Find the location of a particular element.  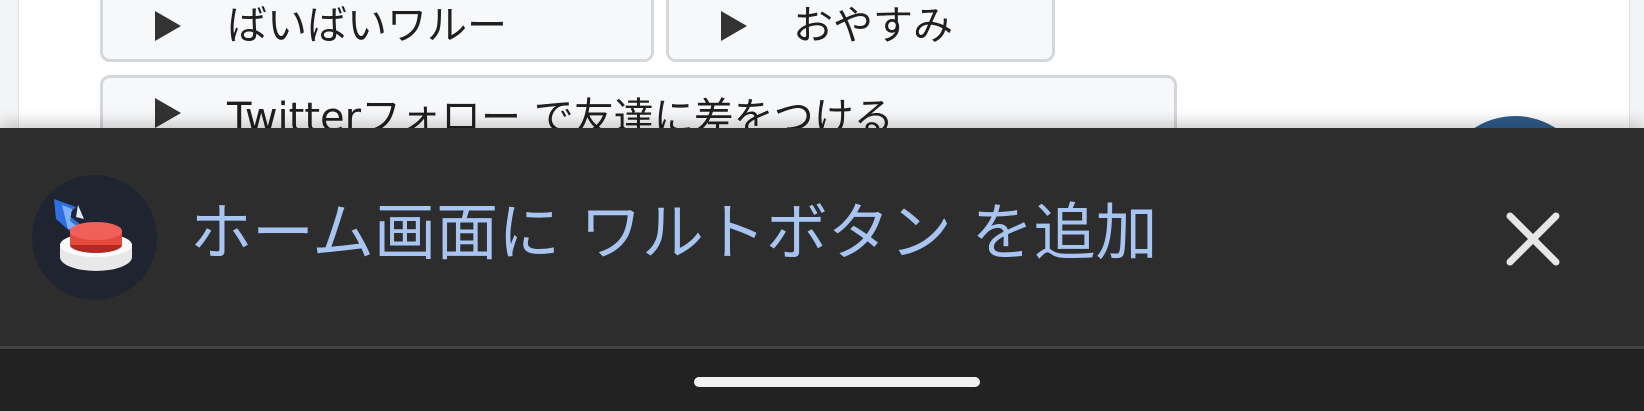

sound-button-label: おやすみ is located at coordinates (873, 26).